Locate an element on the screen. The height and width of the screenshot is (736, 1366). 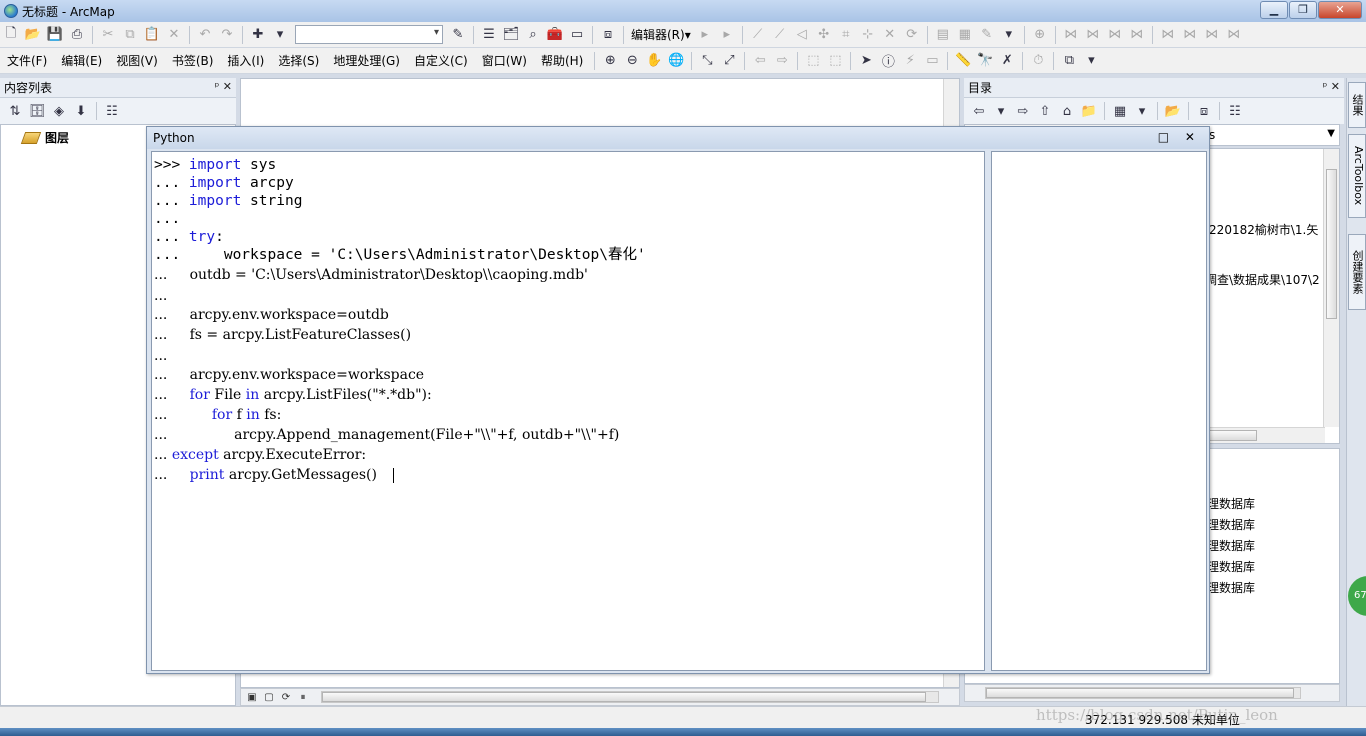
html-popup-icon: ▭ is located at coordinates (932, 61).